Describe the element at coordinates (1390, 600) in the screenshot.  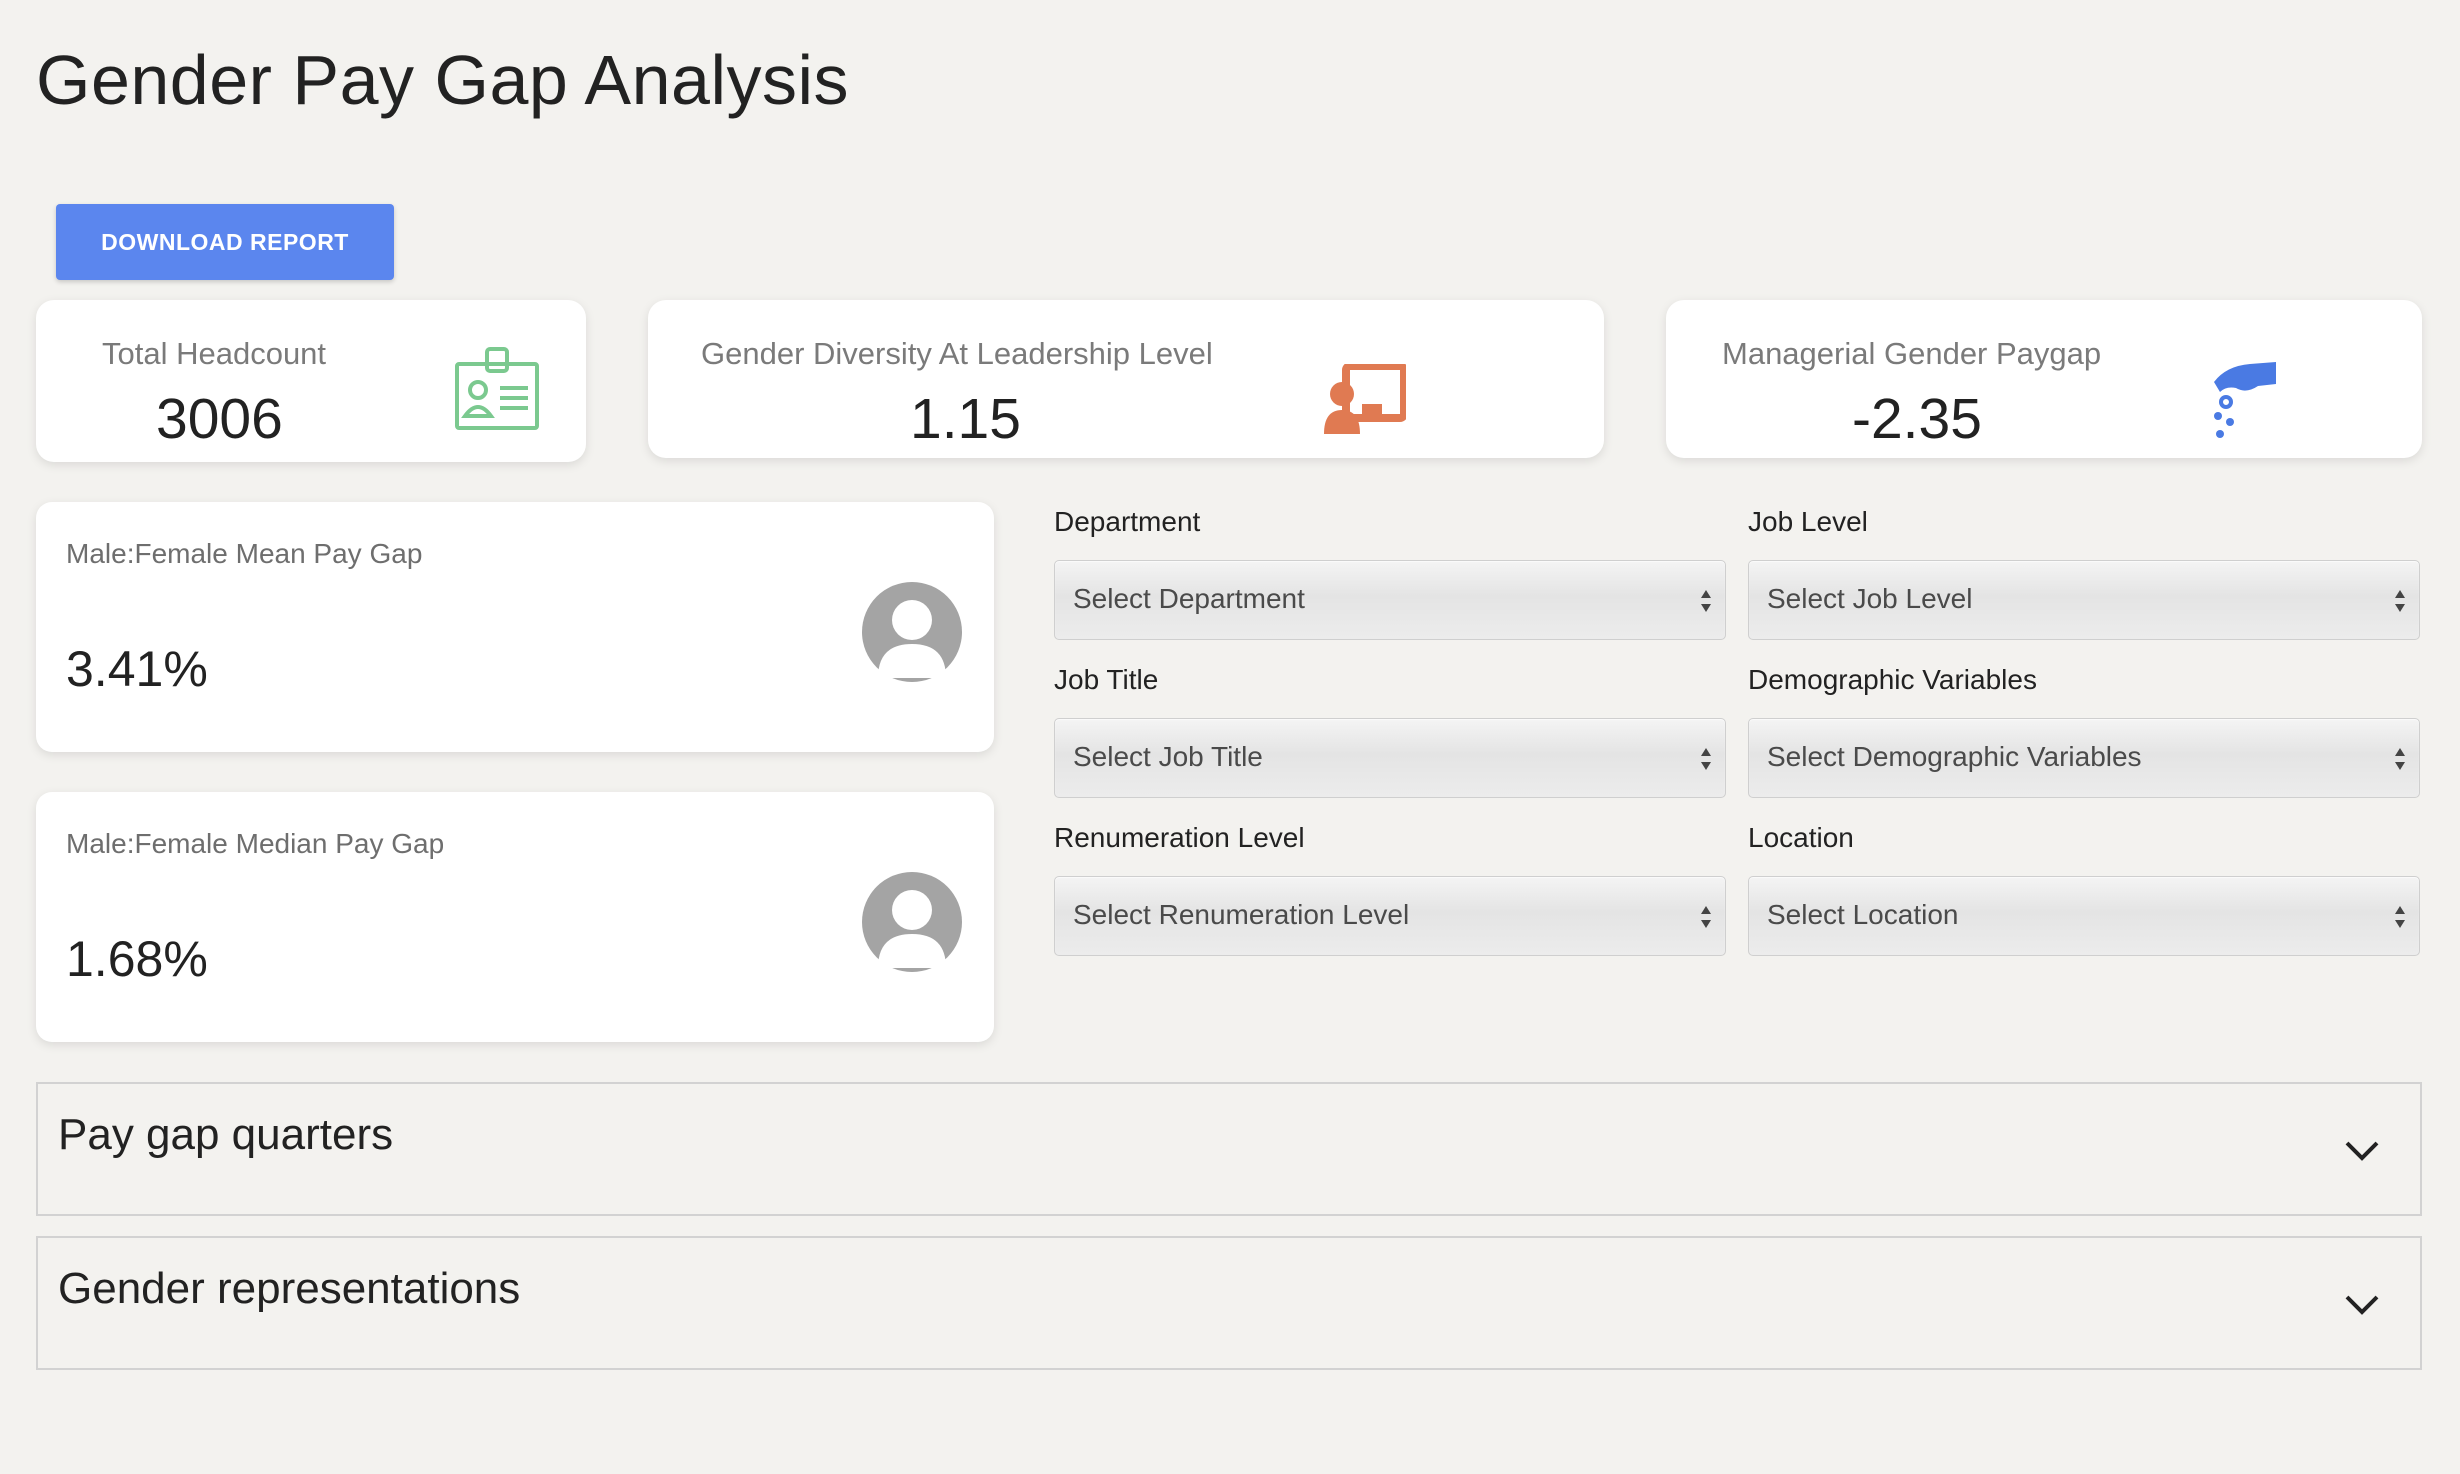
I see `department-select: Select Department` at that location.